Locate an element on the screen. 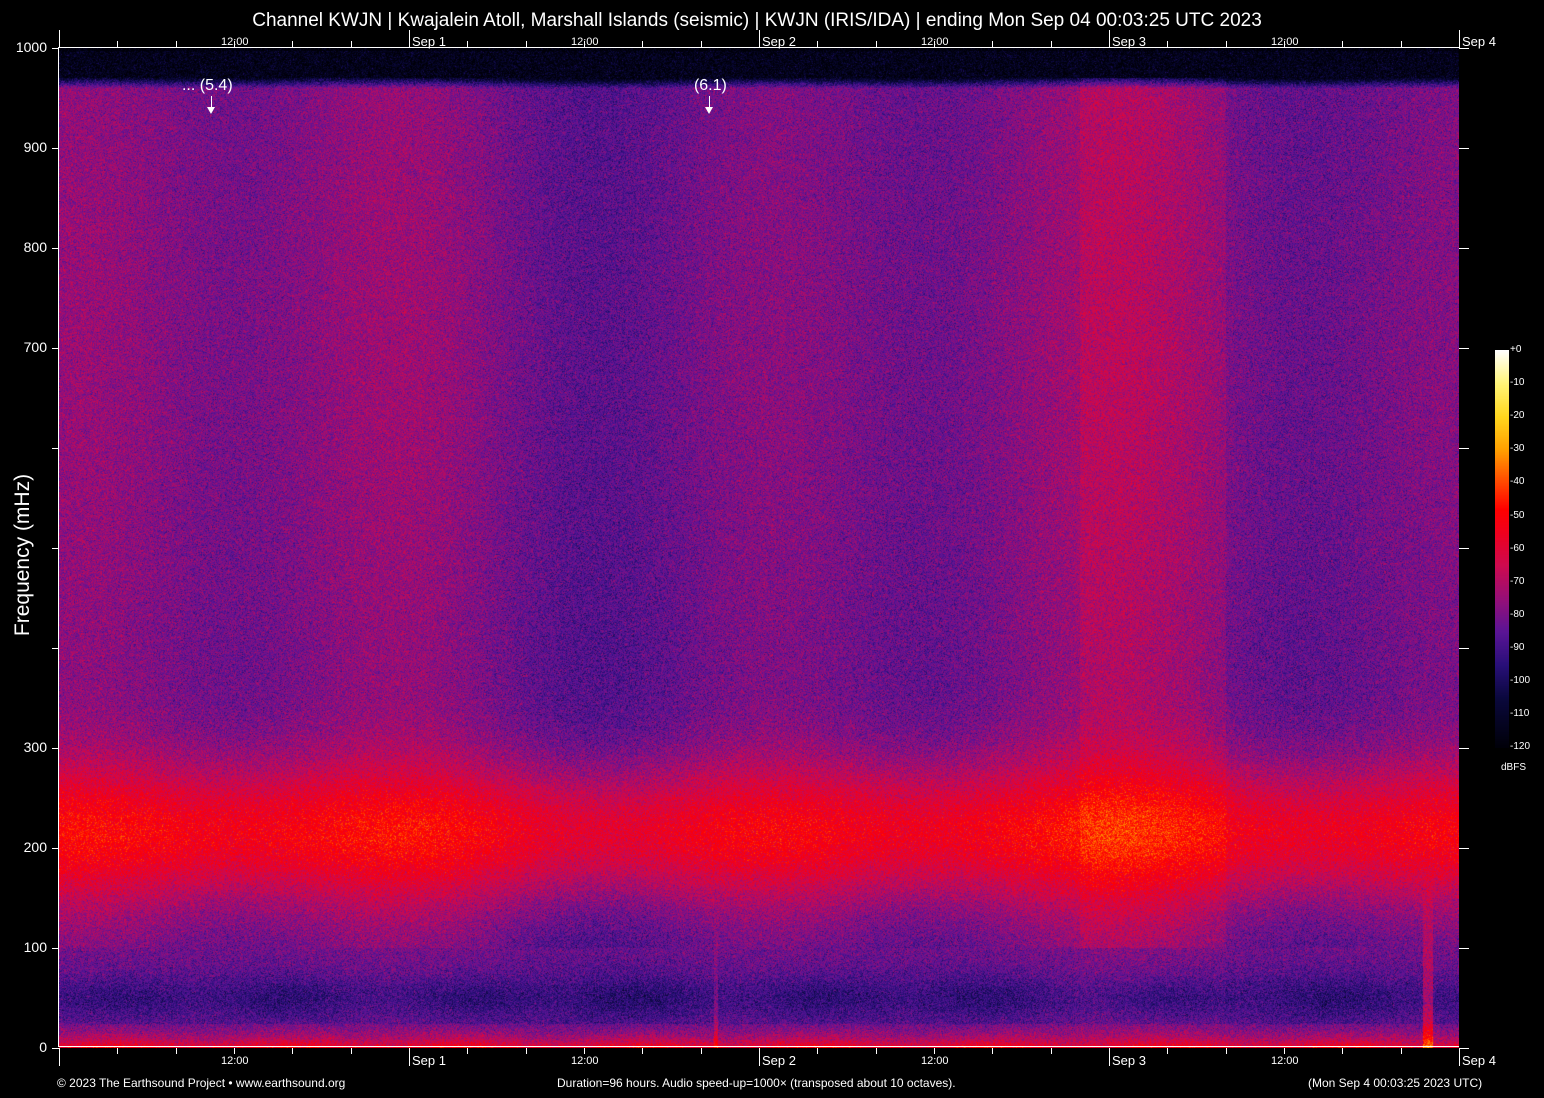 This screenshot has width=1544, height=1098. colorbar-tick-label: -80 is located at coordinates (1517, 614).